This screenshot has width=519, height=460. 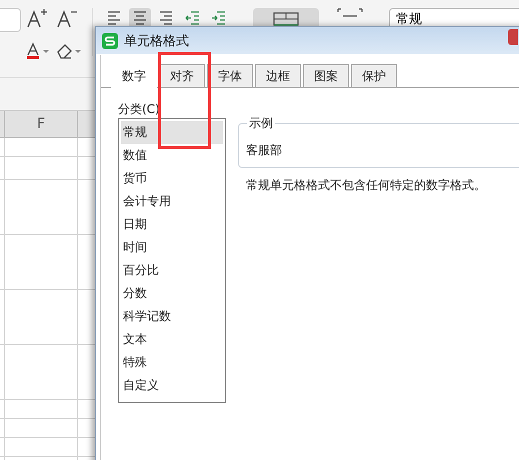 I want to click on category-item: 百分比, so click(x=172, y=270).